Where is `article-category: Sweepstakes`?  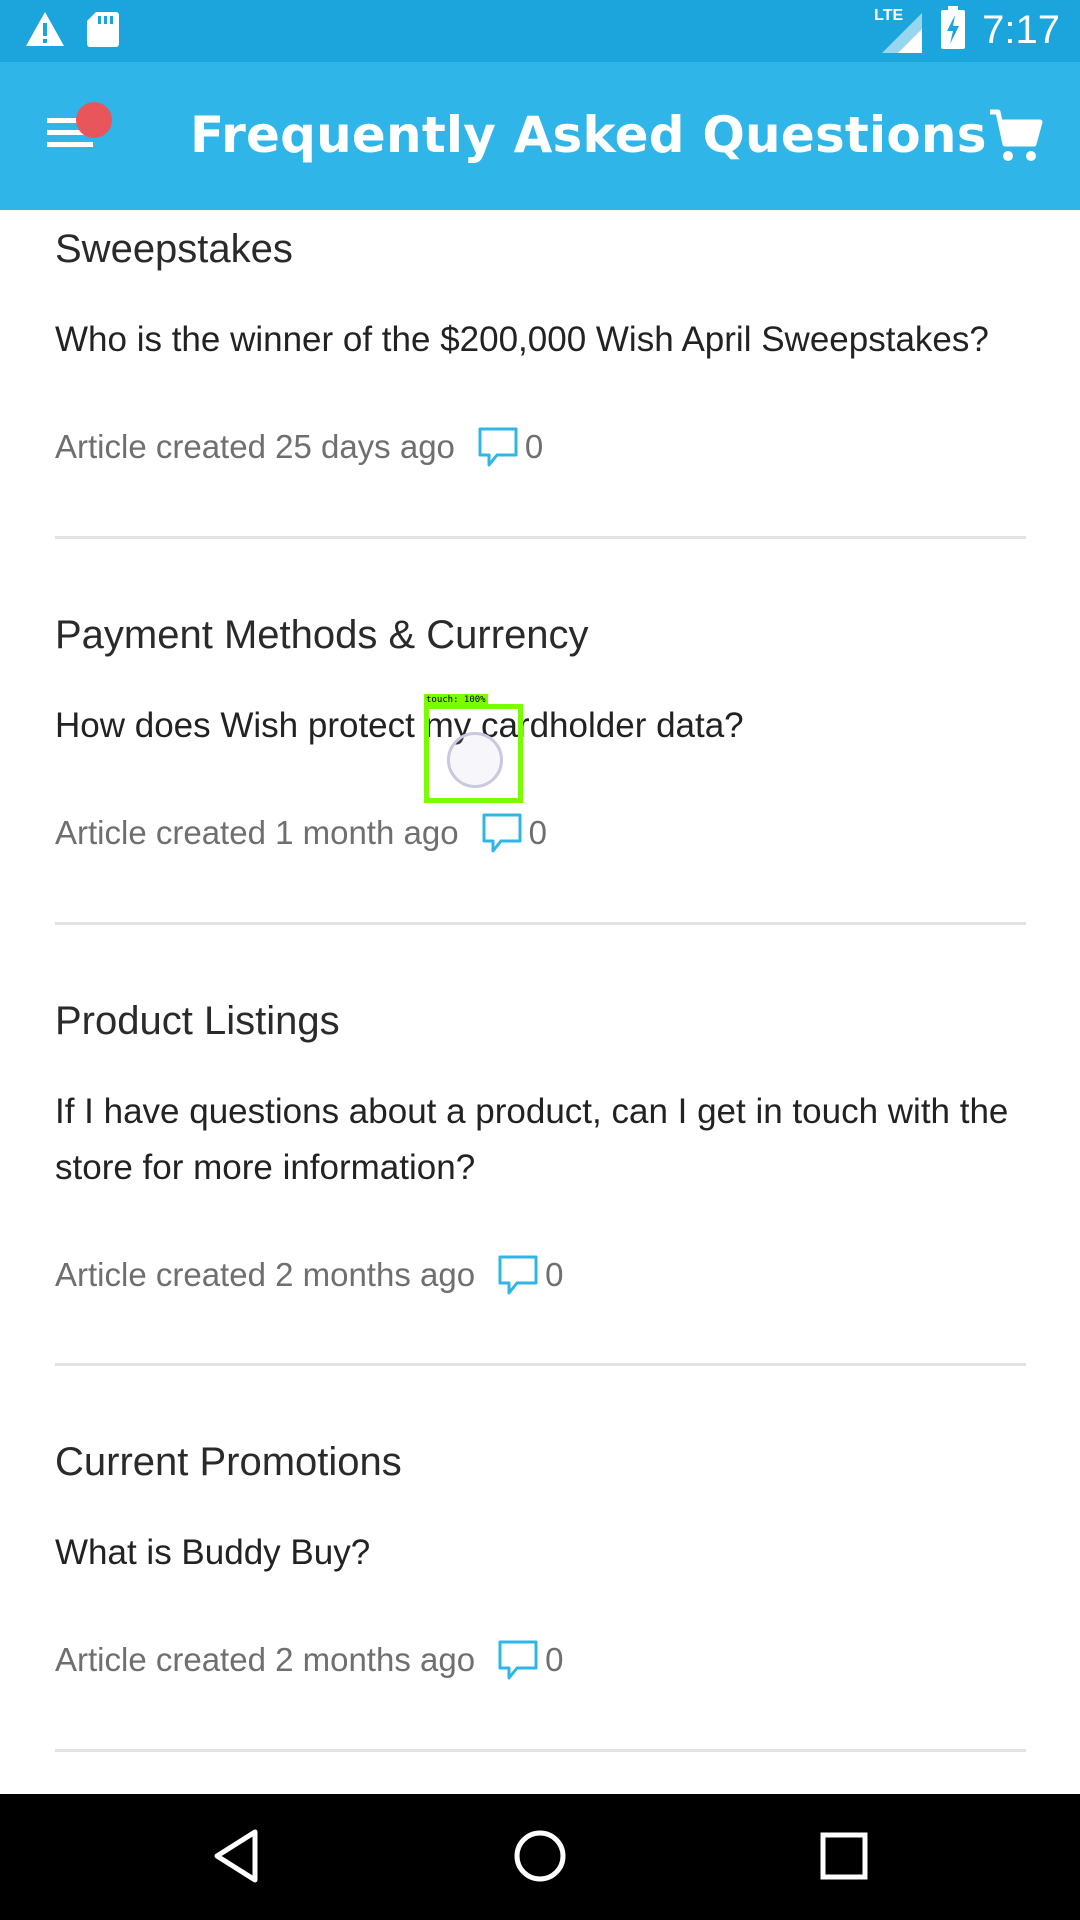
article-category: Sweepstakes is located at coordinates (174, 249).